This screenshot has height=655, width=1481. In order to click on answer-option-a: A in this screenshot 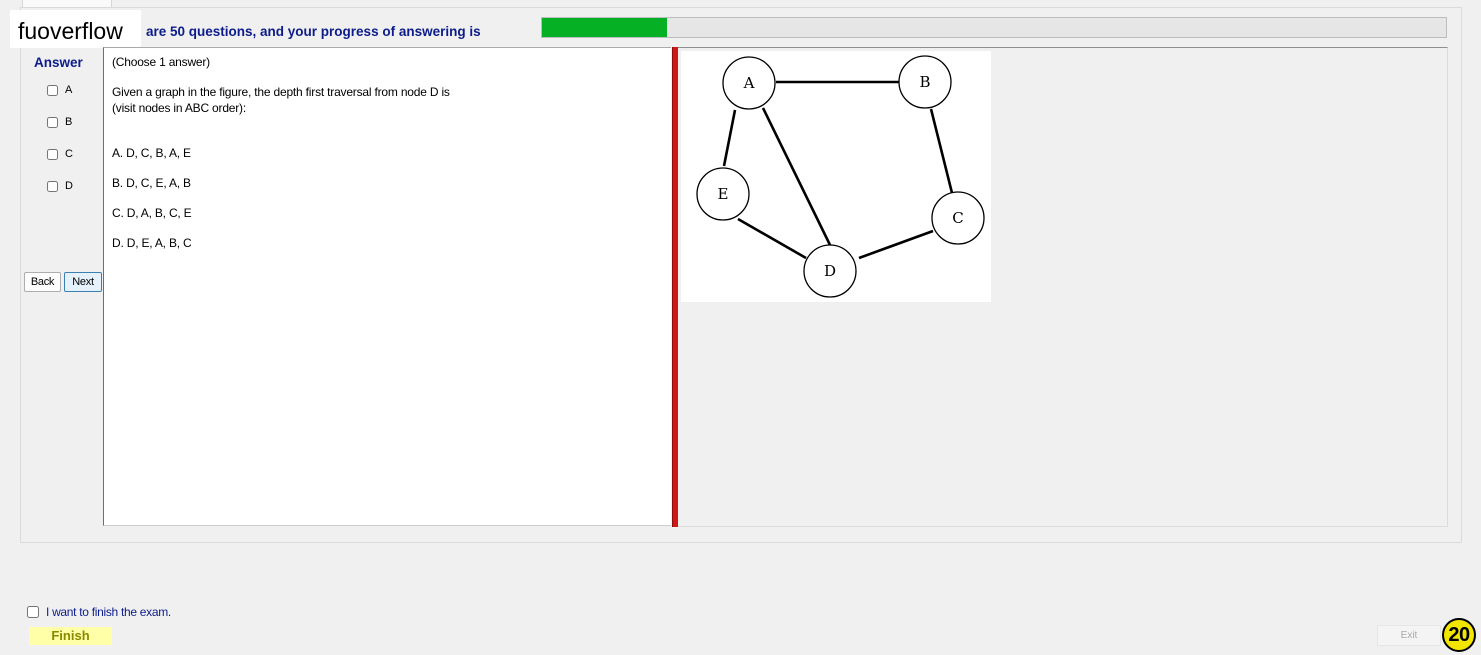, I will do `click(59, 90)`.